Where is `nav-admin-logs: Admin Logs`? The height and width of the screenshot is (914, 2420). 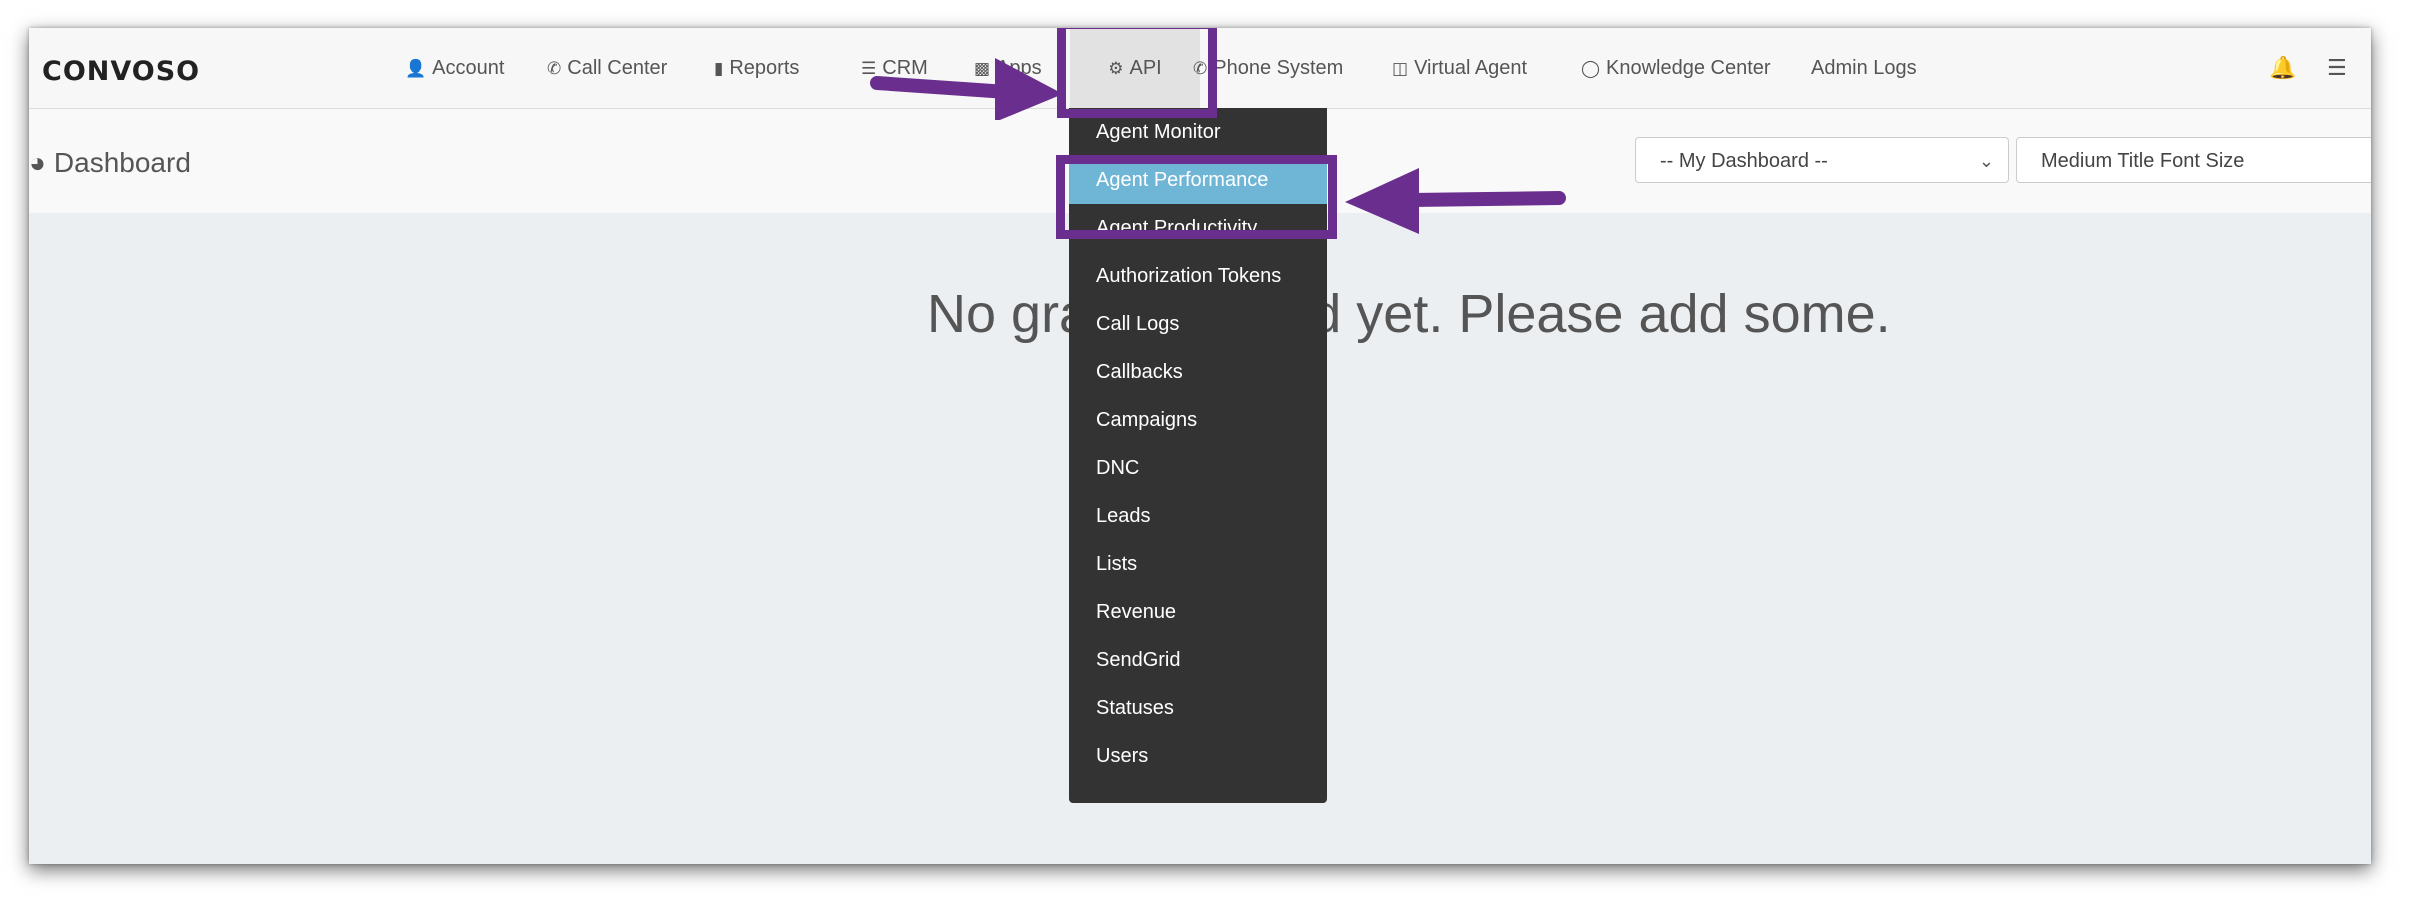
nav-admin-logs: Admin Logs is located at coordinates (1864, 68).